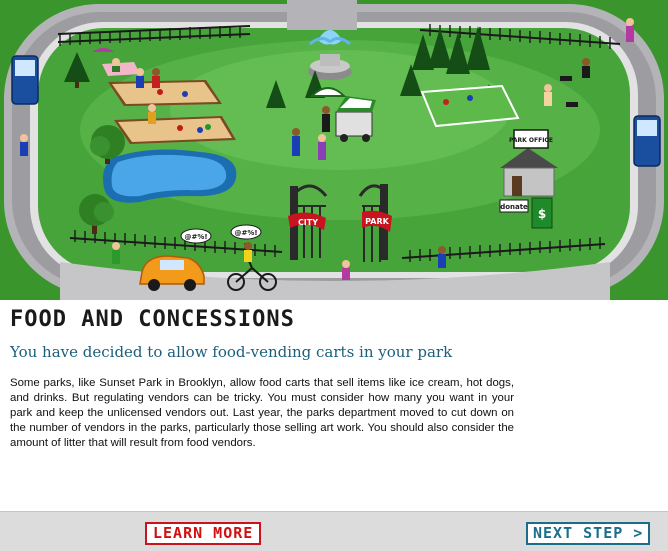 The height and width of the screenshot is (551, 668). Describe the element at coordinates (175, 130) in the screenshot. I see `bocce-court-lower` at that location.